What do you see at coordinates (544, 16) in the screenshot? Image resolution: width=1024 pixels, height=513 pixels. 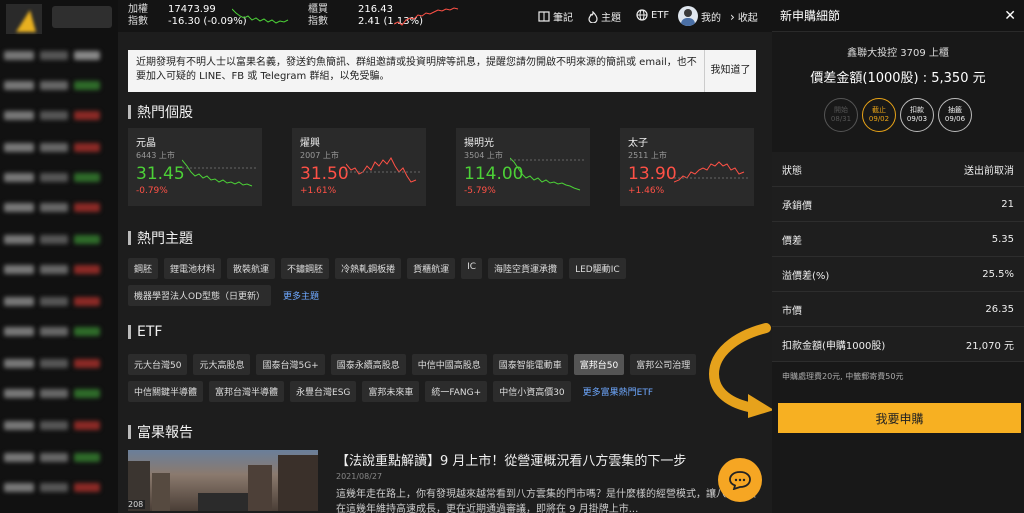 I see `book-icon` at bounding box center [544, 16].